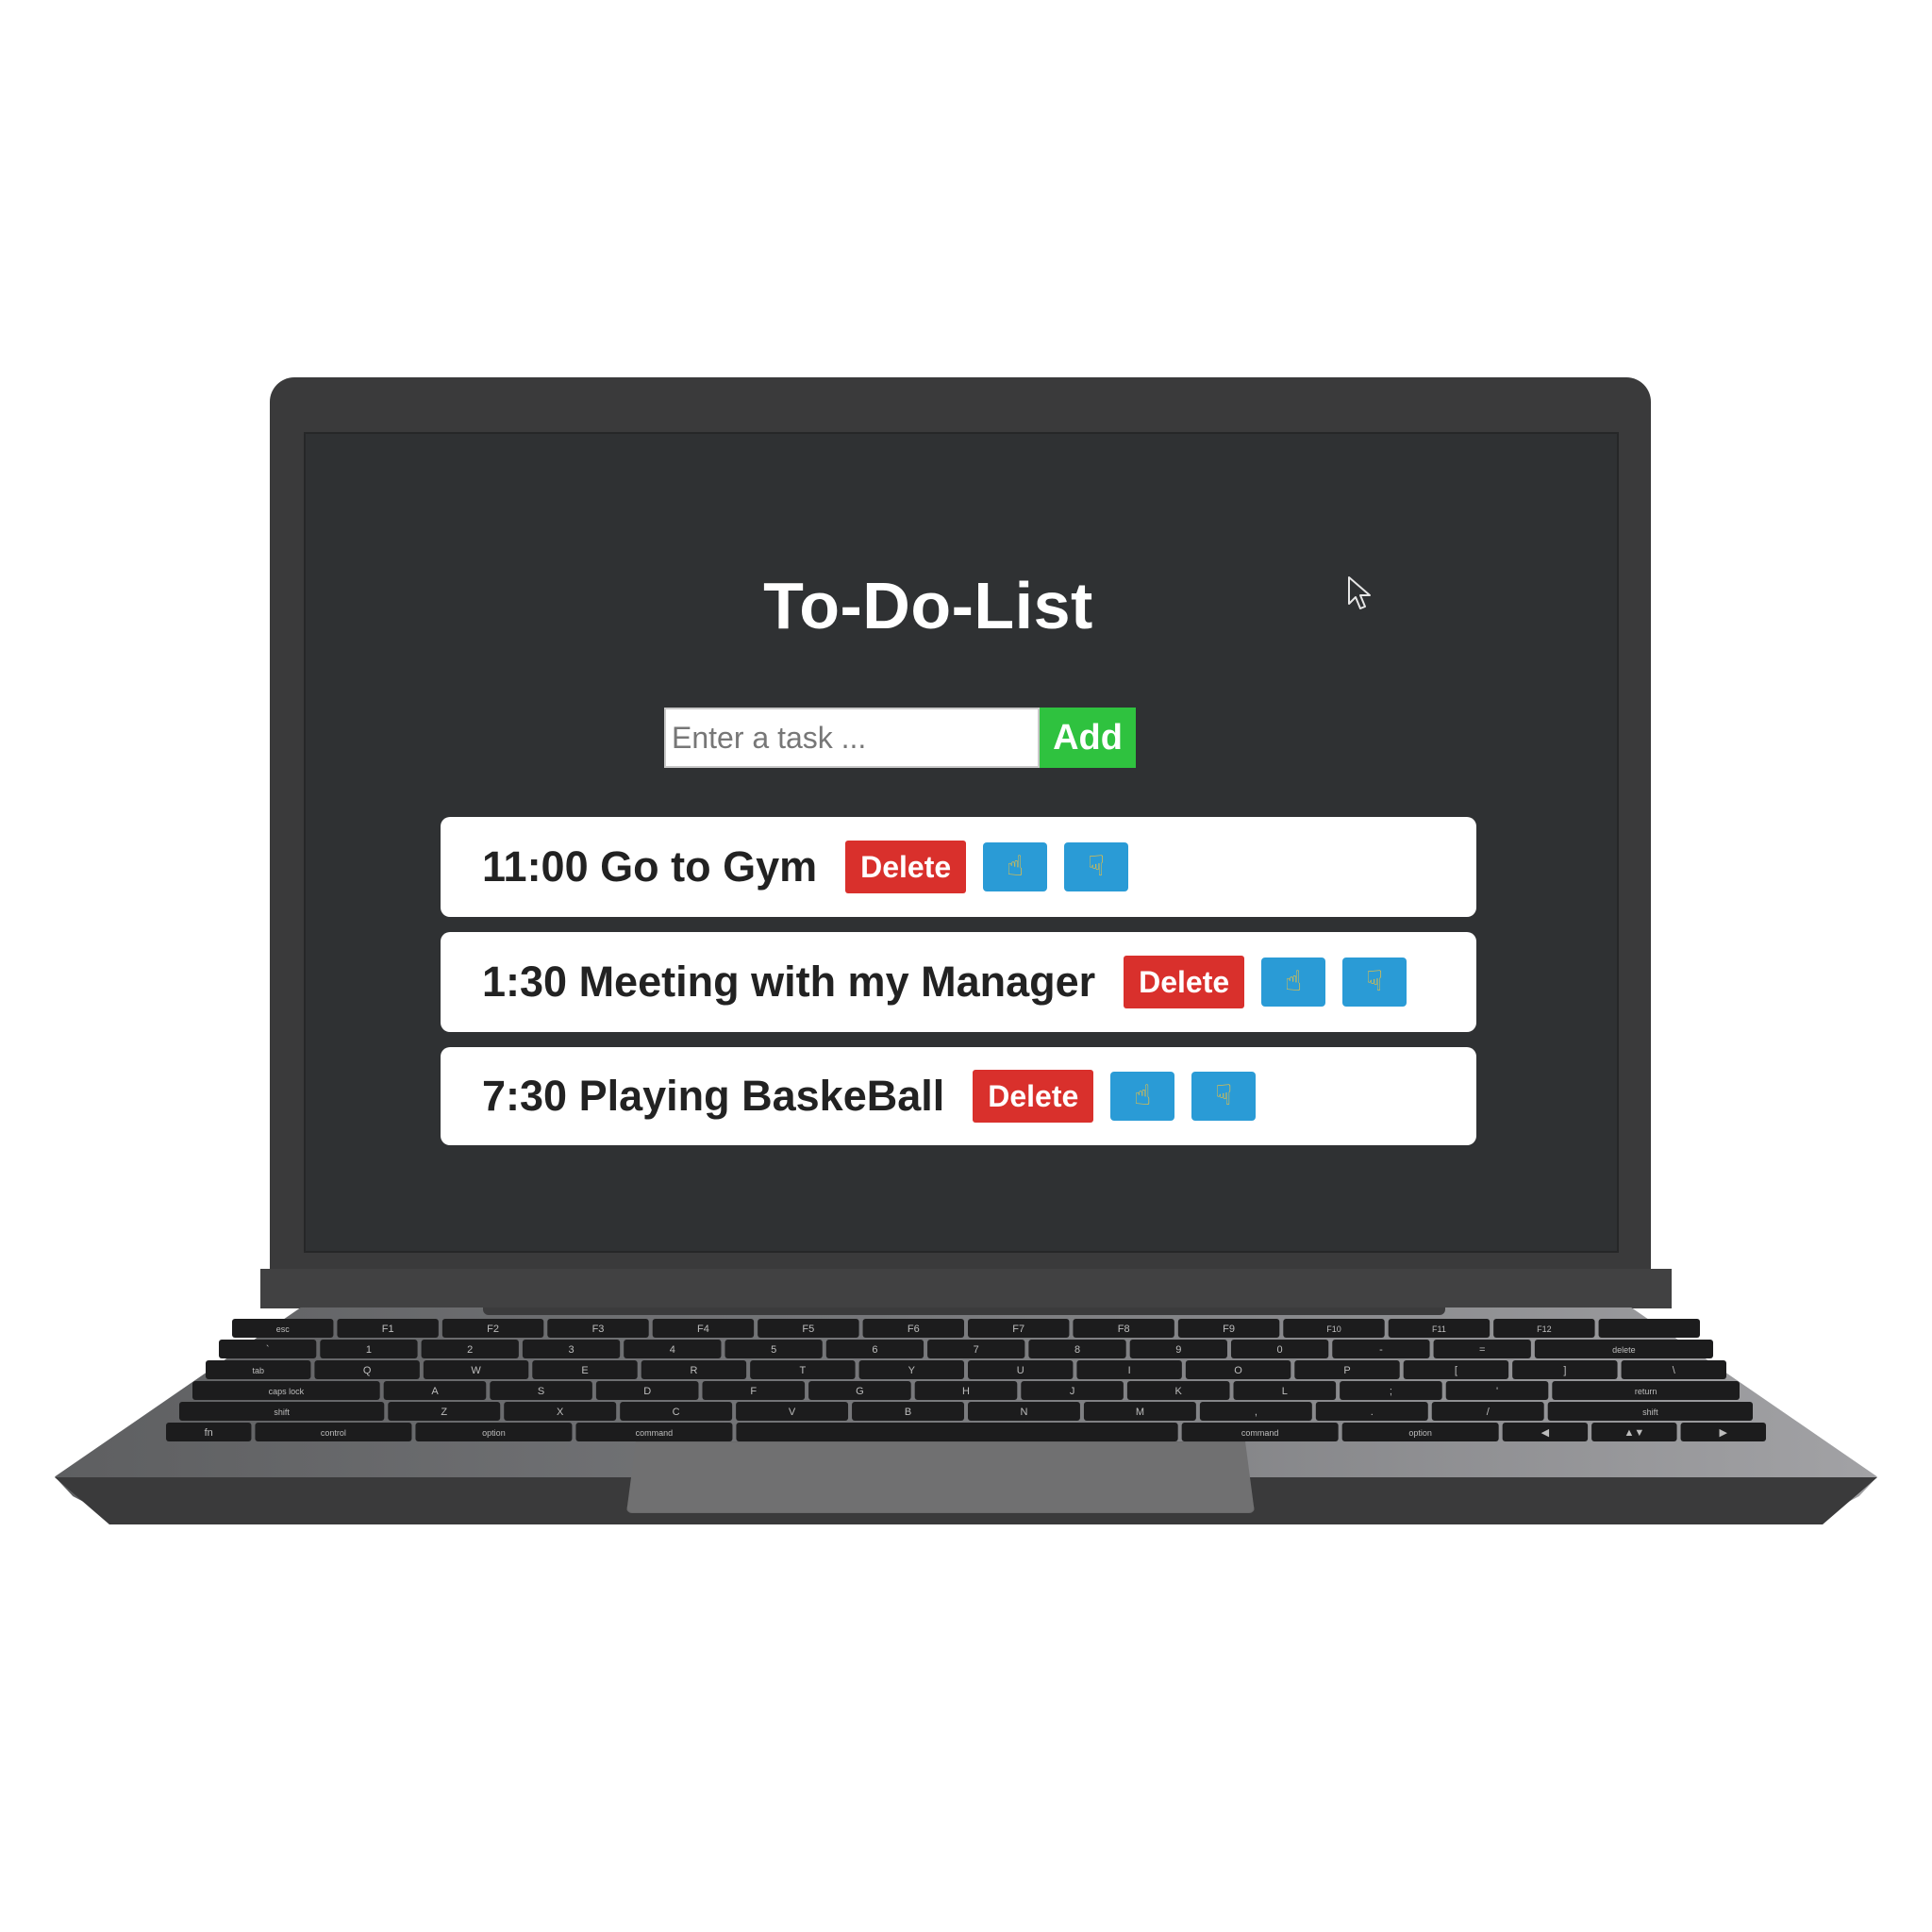 This screenshot has width=1932, height=1932. Describe the element at coordinates (1381, 1350) in the screenshot. I see `keyboard-key-label: -` at that location.